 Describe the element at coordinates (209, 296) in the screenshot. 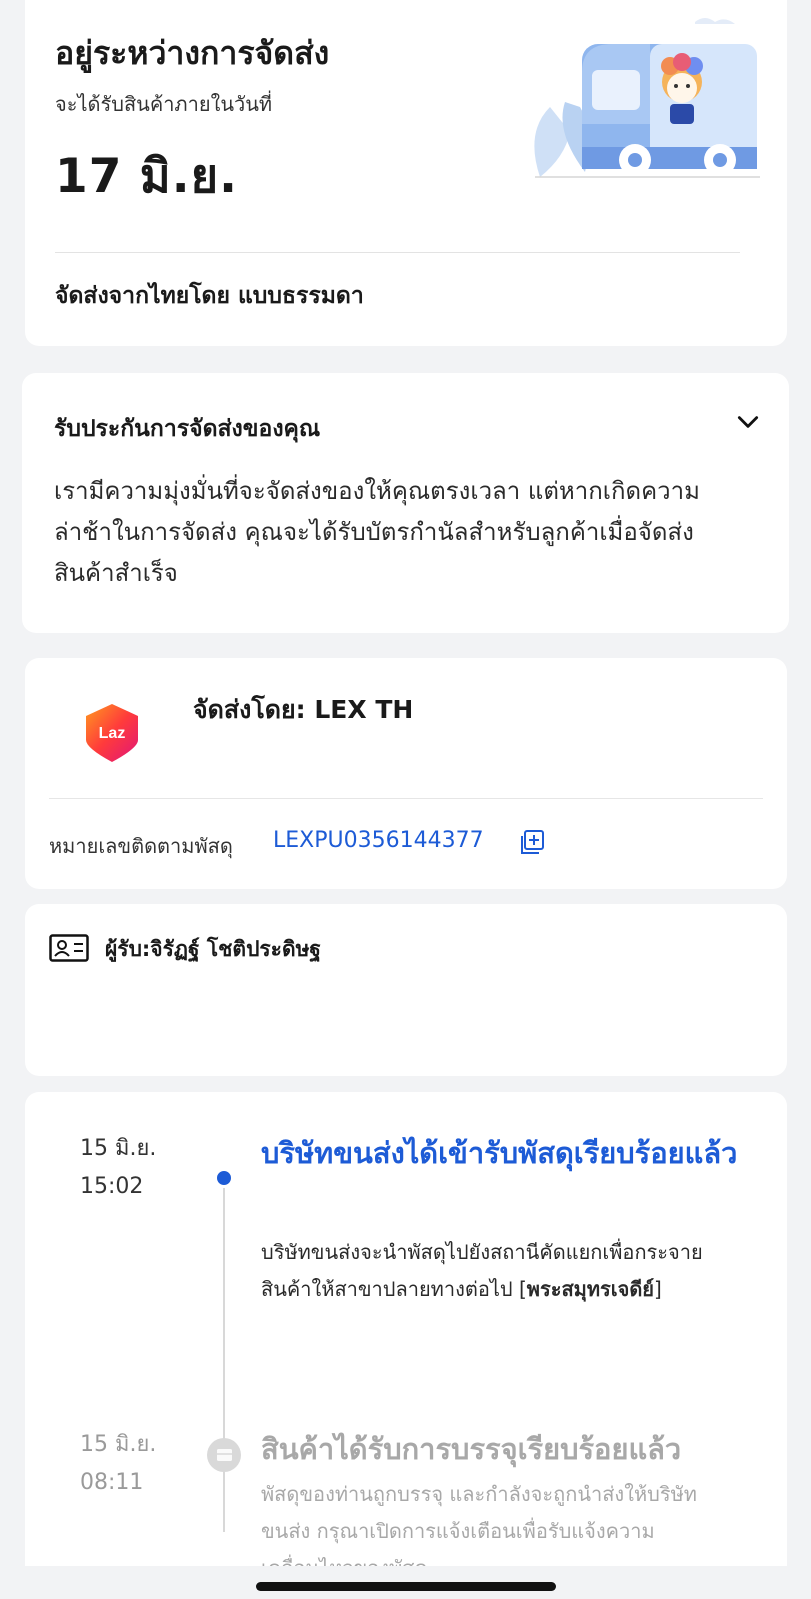

I see `shipping-method: จัดส่งจากไทยโดย แบบธรรมดา` at that location.